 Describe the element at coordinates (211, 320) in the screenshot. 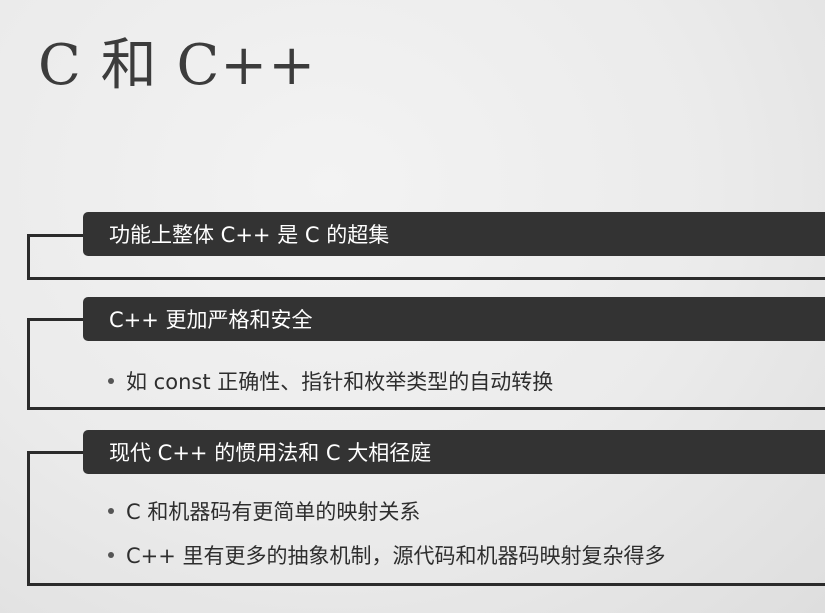

I see `section-2-heading-text: C++ 更加严格和安全` at that location.